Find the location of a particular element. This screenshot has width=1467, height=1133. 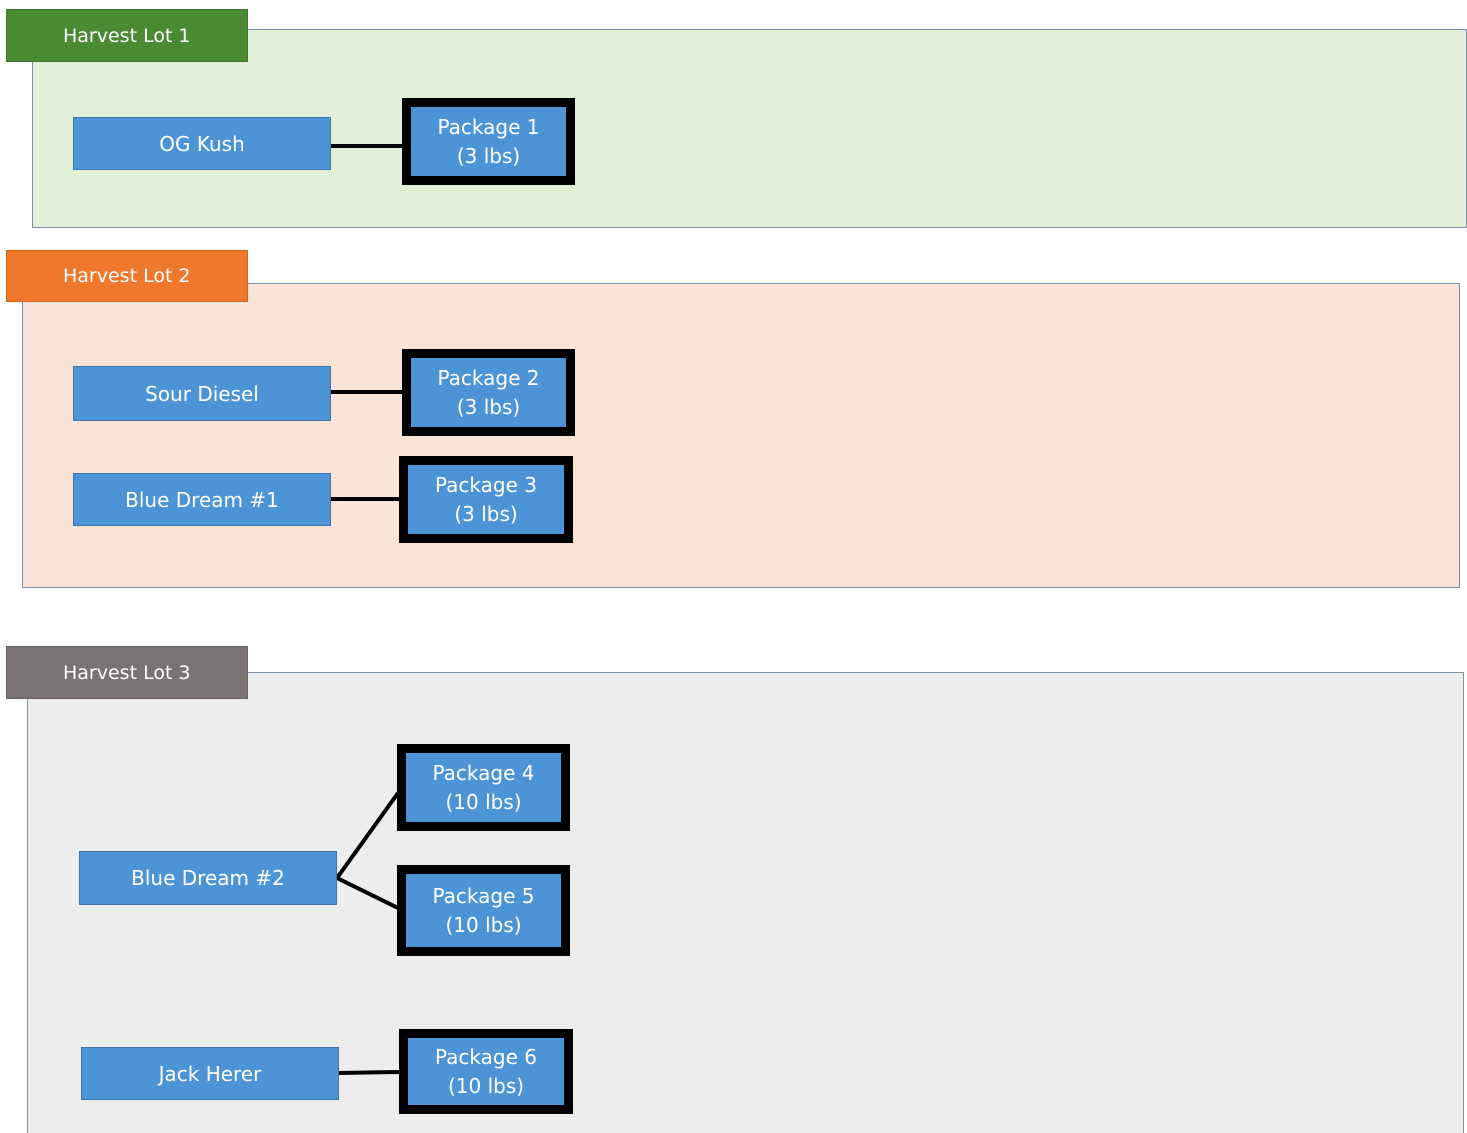

harvest-lot-2-label: Harvest Lot 2 is located at coordinates (127, 276).